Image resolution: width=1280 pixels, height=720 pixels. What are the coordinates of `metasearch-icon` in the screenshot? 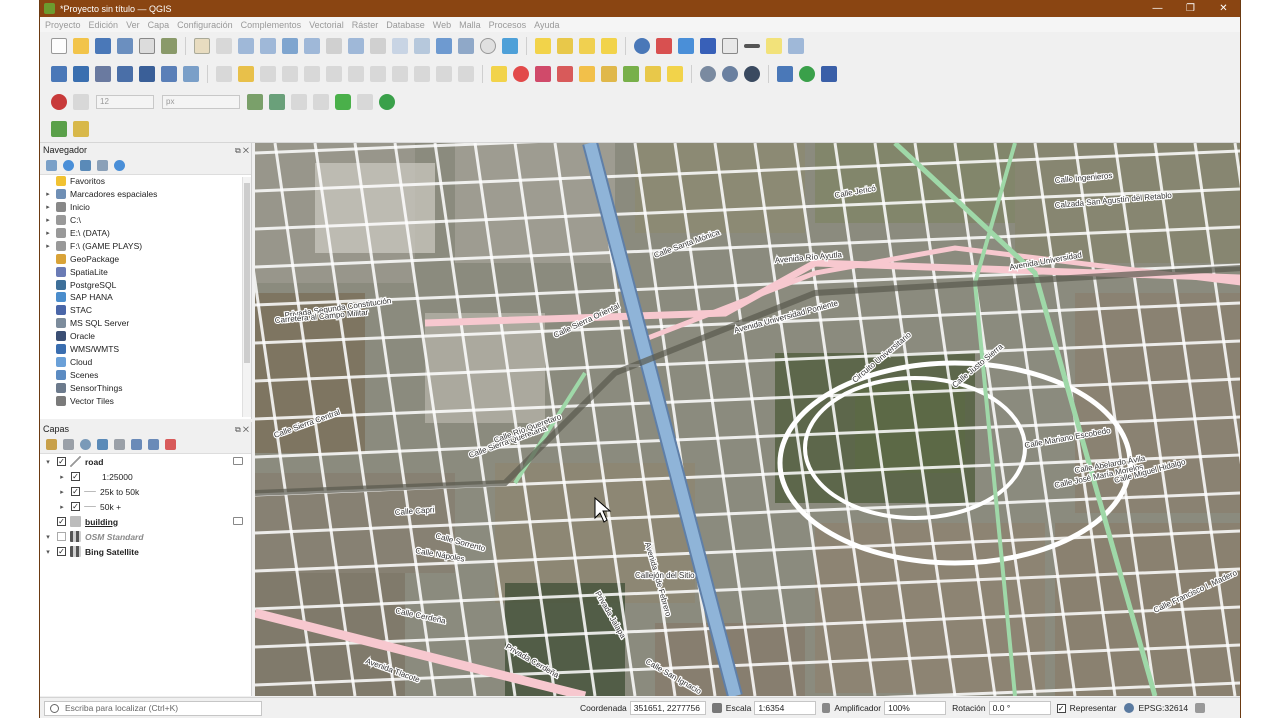 It's located at (708, 74).